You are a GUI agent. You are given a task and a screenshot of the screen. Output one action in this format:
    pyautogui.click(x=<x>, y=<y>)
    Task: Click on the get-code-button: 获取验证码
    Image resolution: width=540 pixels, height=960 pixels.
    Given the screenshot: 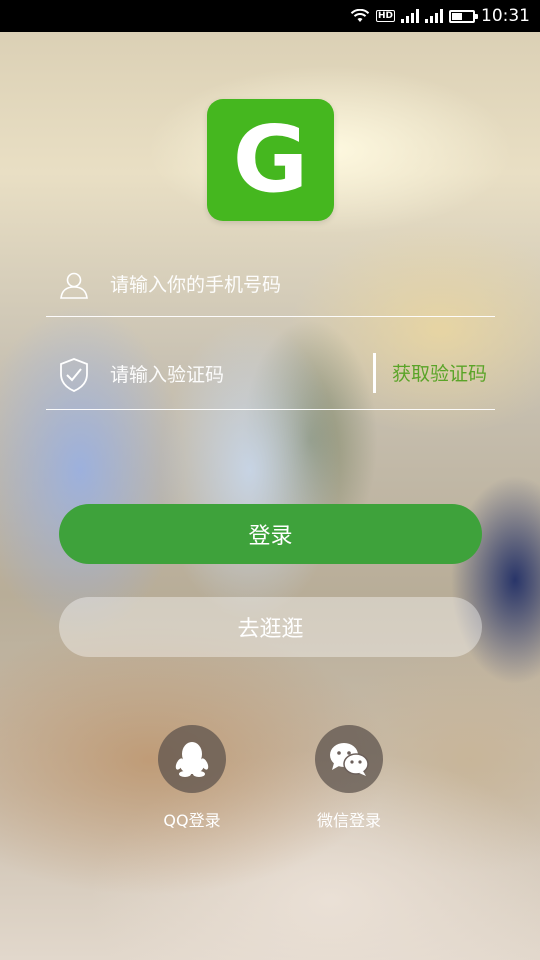 What is the action you would take?
    pyautogui.click(x=439, y=372)
    